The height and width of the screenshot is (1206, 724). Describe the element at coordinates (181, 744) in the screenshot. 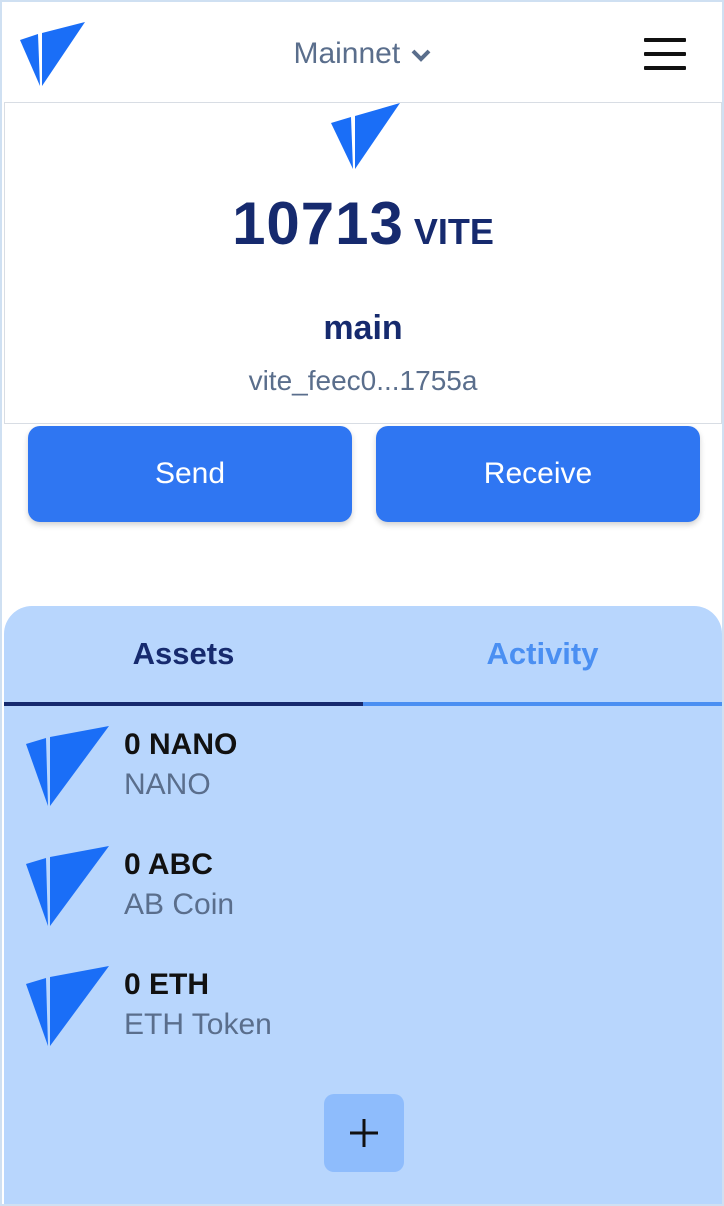

I see `asset-balance: 0 NANO` at that location.